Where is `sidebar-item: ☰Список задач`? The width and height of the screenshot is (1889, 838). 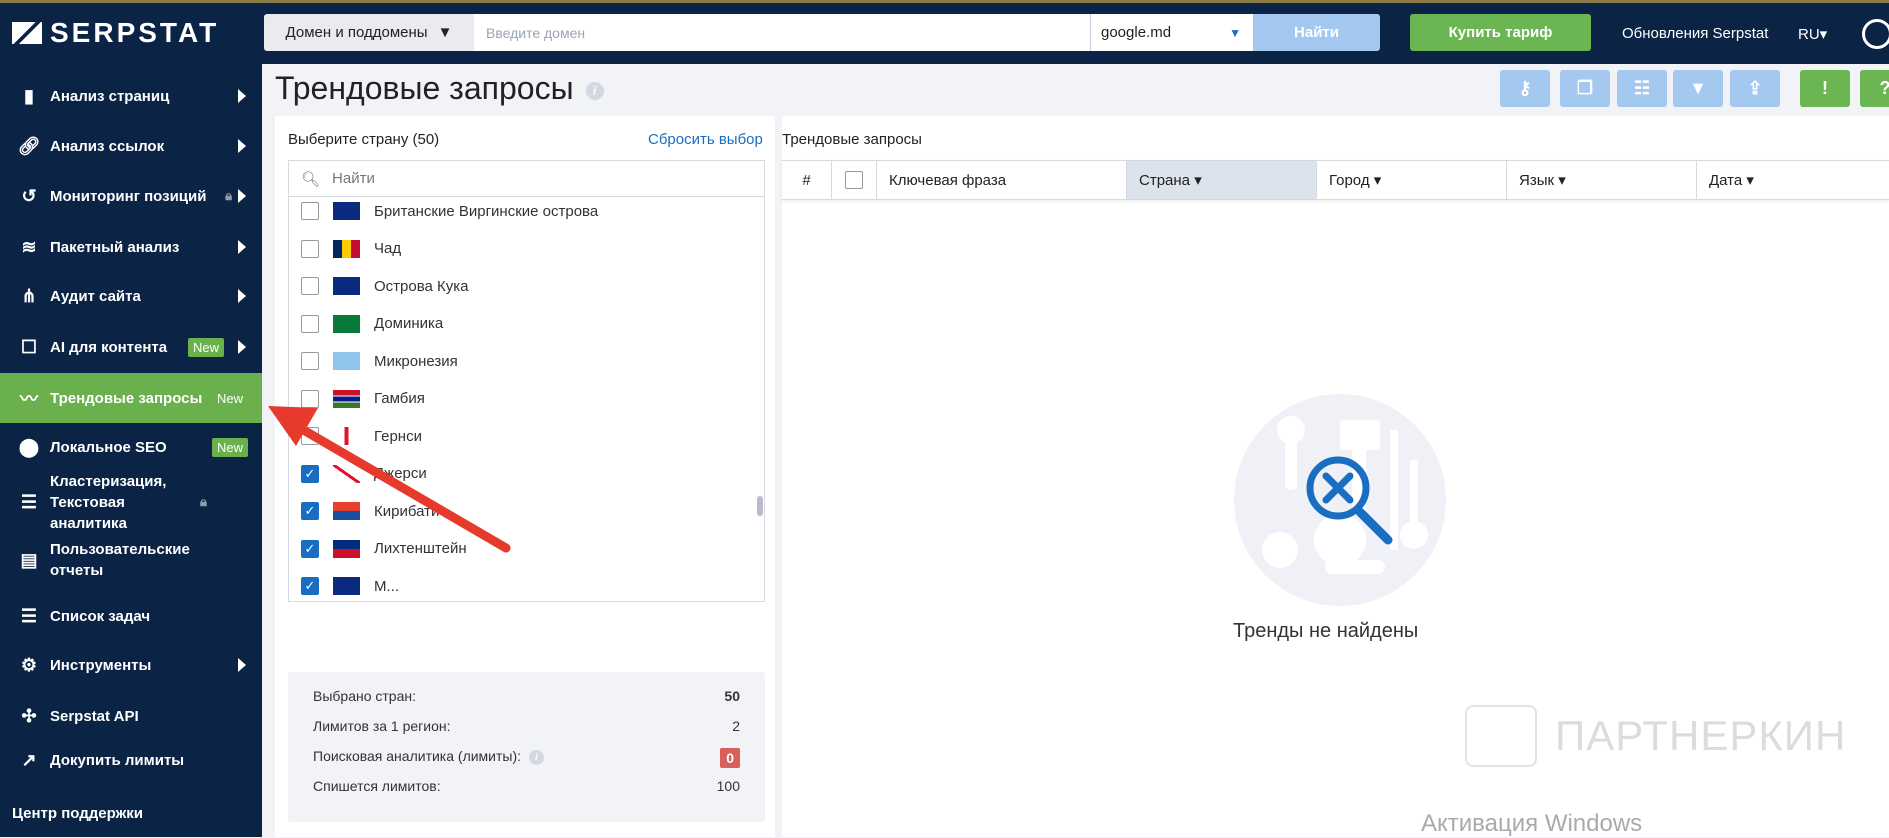 sidebar-item: ☰Список задач is located at coordinates (131, 616).